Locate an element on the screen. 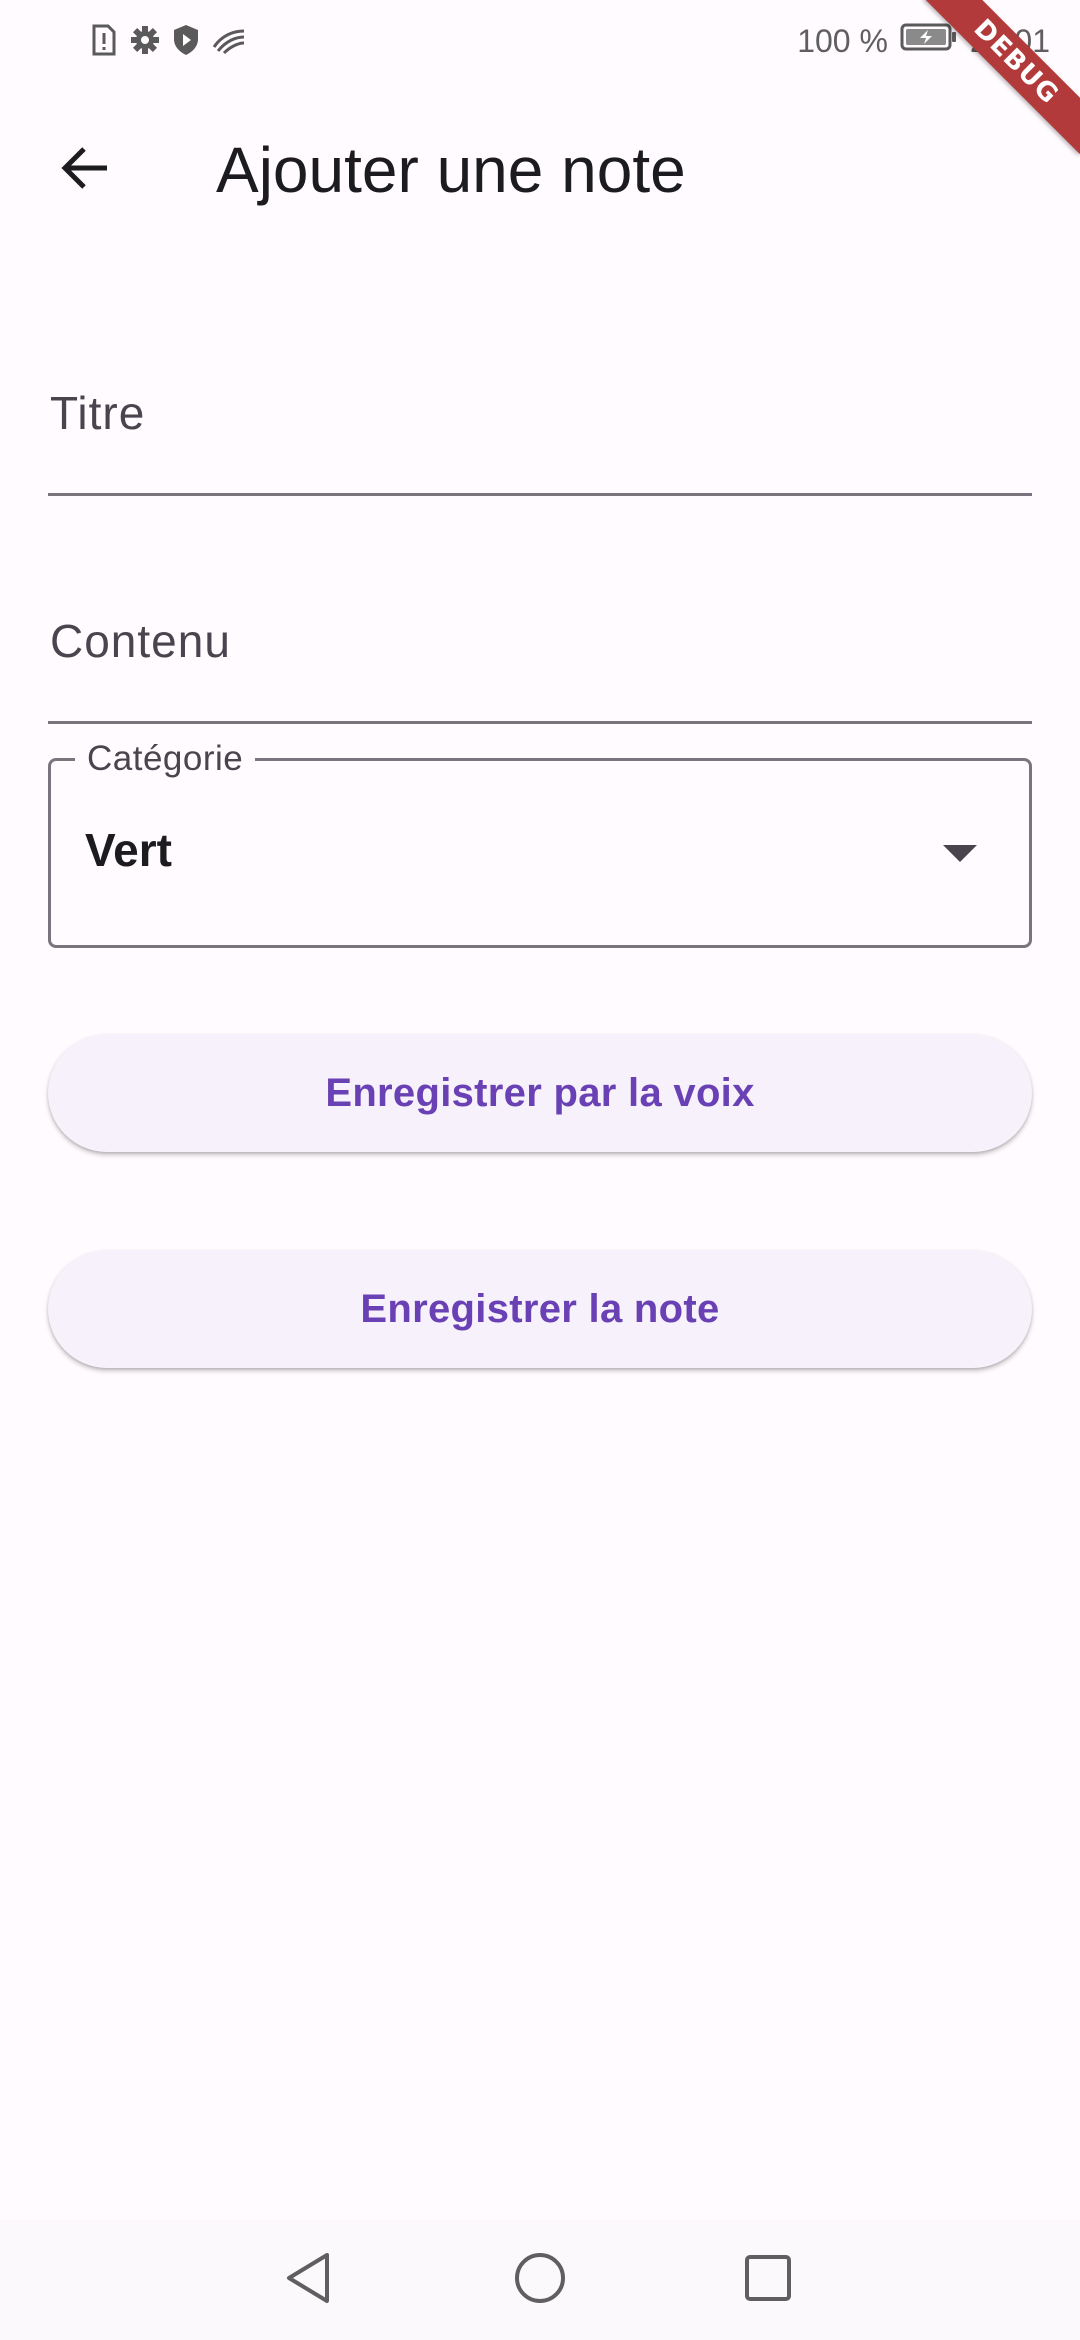 This screenshot has height=2340, width=1080. app-bar: Ajouter une note is located at coordinates (540, 170).